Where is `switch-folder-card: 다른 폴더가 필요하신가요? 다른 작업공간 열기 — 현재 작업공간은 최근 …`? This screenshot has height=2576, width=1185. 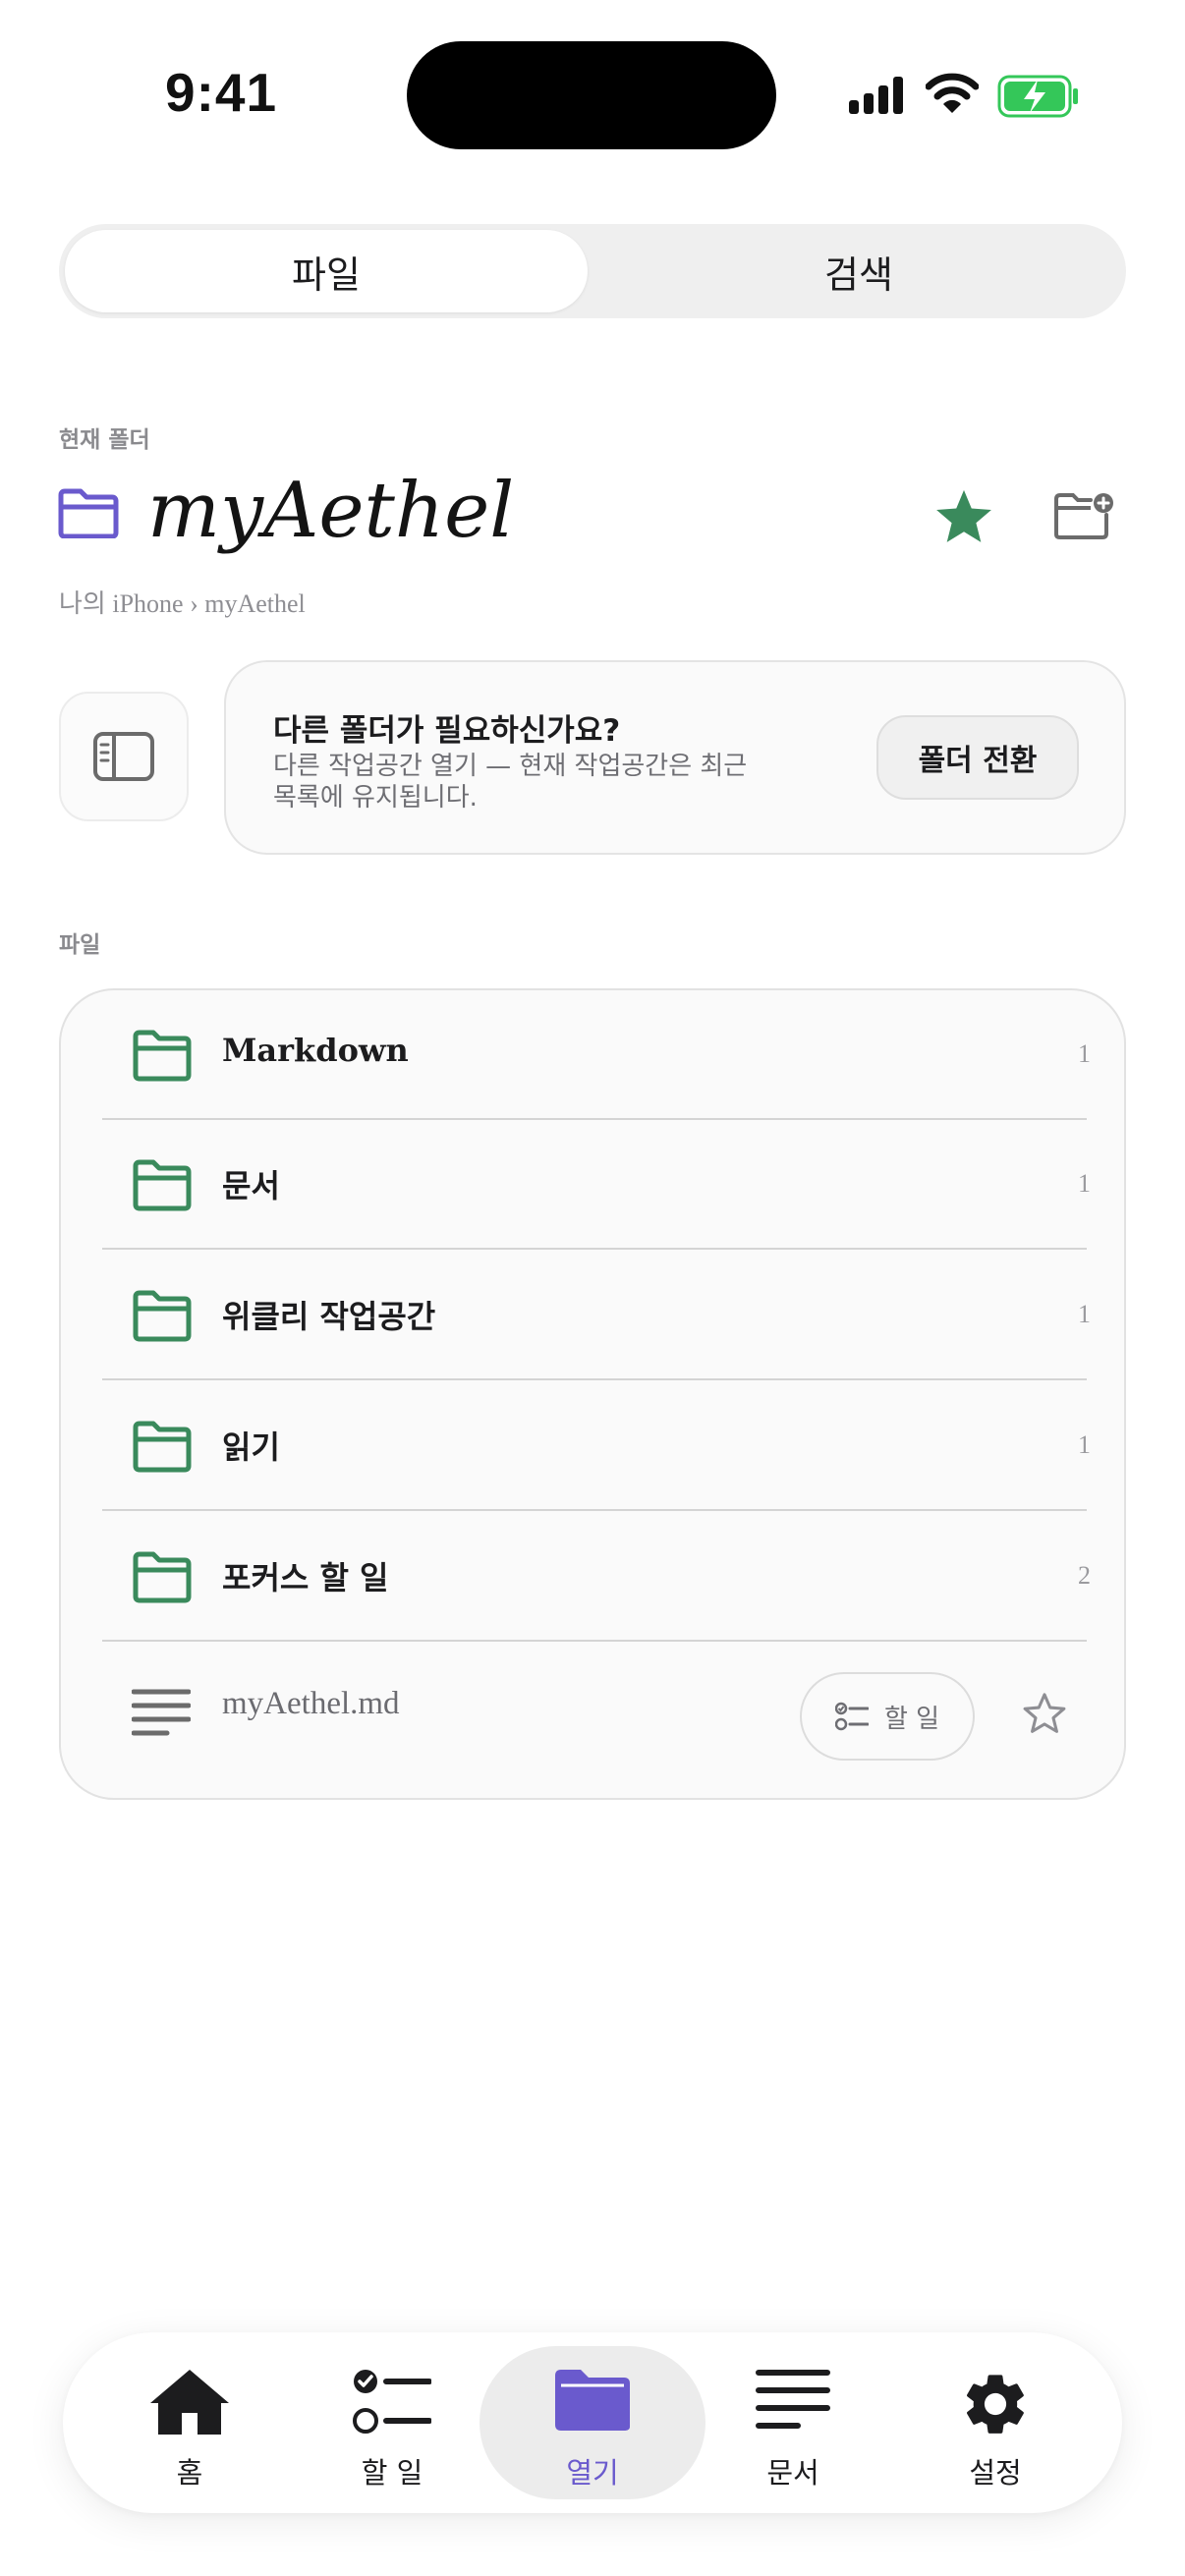 switch-folder-card: 다른 폴더가 필요하신가요? 다른 작업공간 열기 — 현재 작업공간은 최근 … is located at coordinates (675, 757).